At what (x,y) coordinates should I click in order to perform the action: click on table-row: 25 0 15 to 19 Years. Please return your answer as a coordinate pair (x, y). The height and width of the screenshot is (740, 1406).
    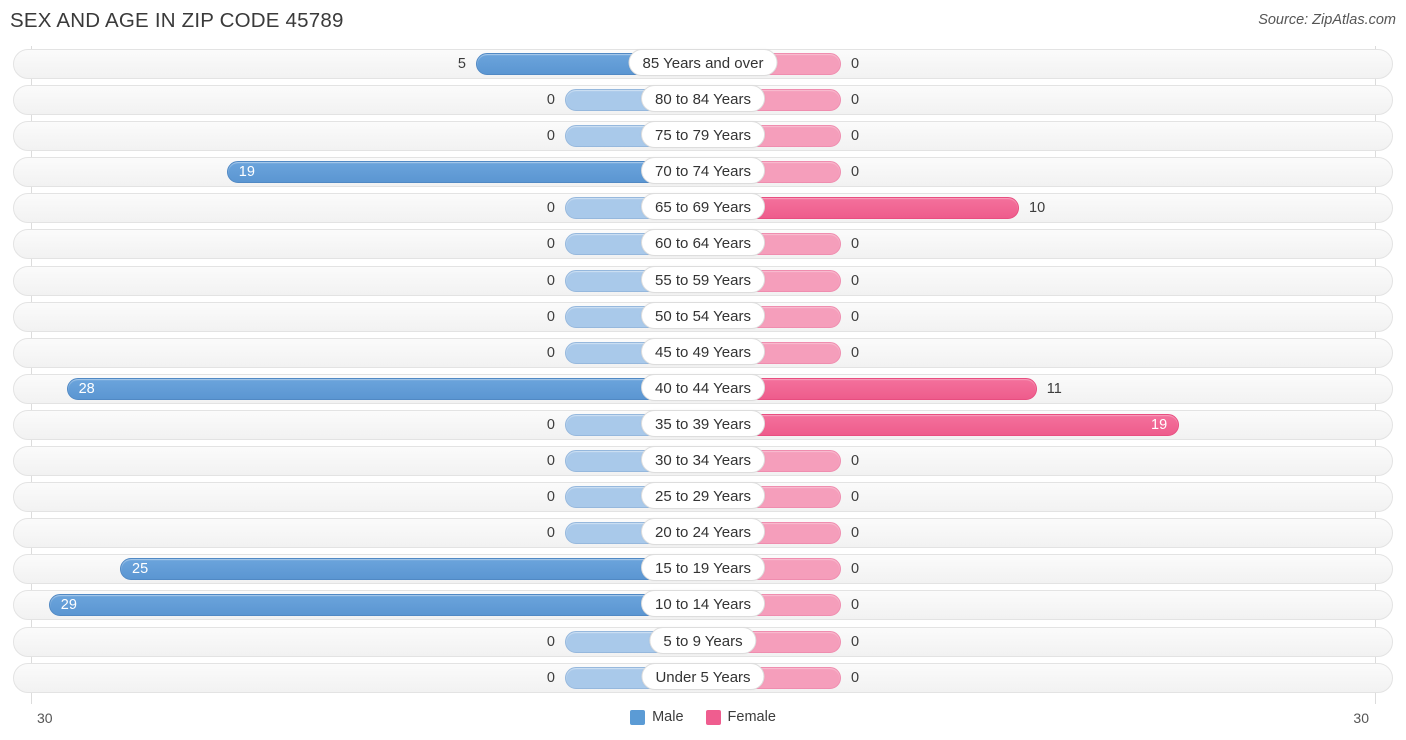
    Looking at the image, I should click on (703, 569).